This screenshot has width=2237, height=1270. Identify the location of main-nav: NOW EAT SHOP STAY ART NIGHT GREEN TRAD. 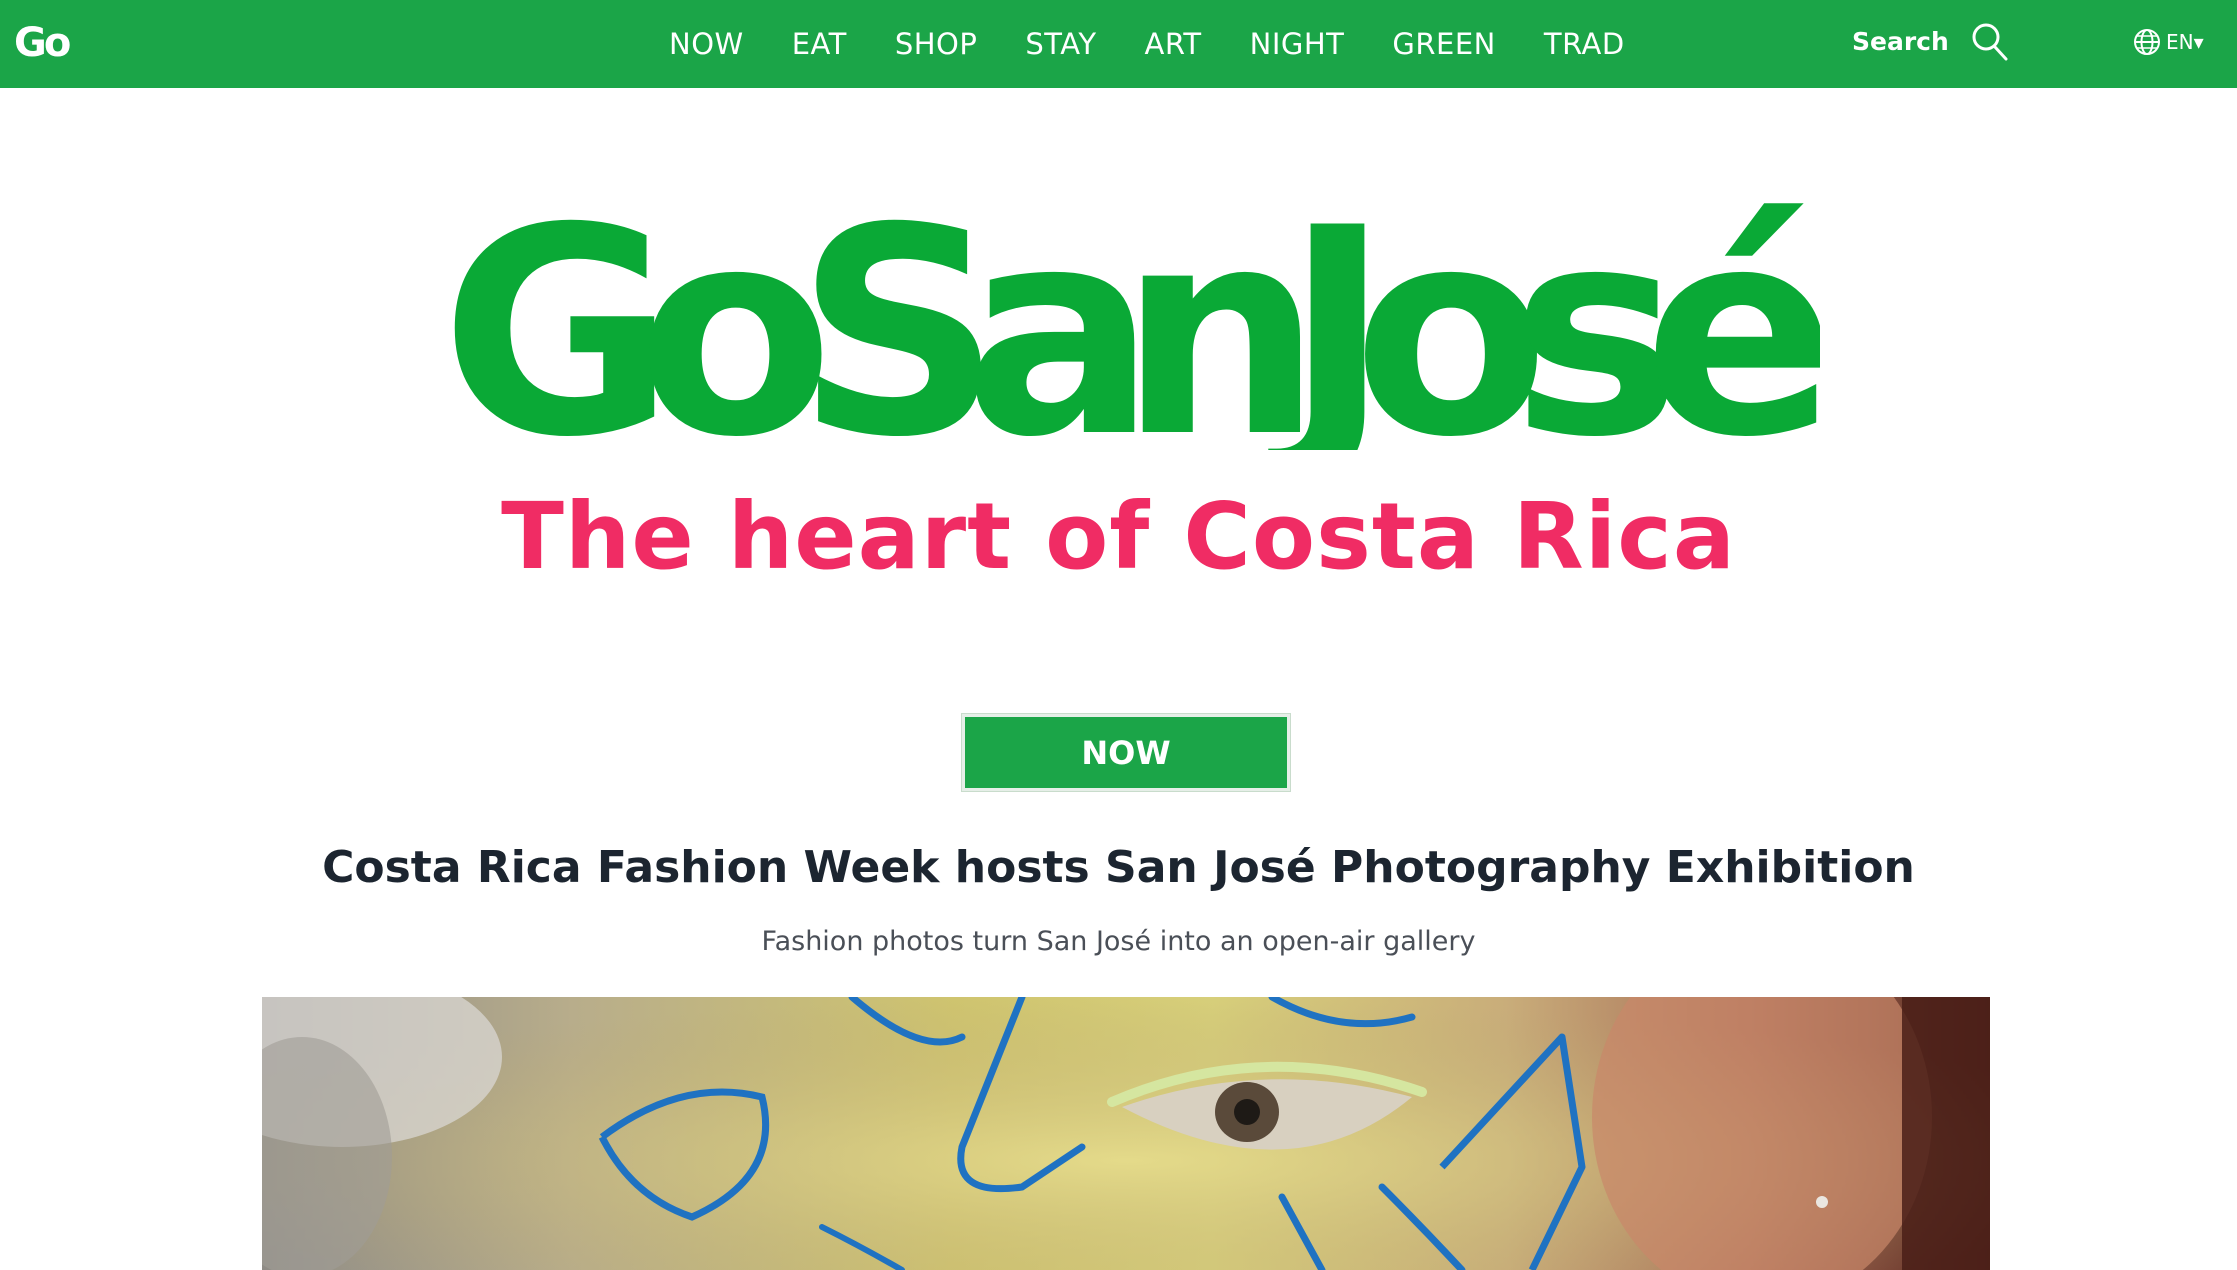
(1171, 44).